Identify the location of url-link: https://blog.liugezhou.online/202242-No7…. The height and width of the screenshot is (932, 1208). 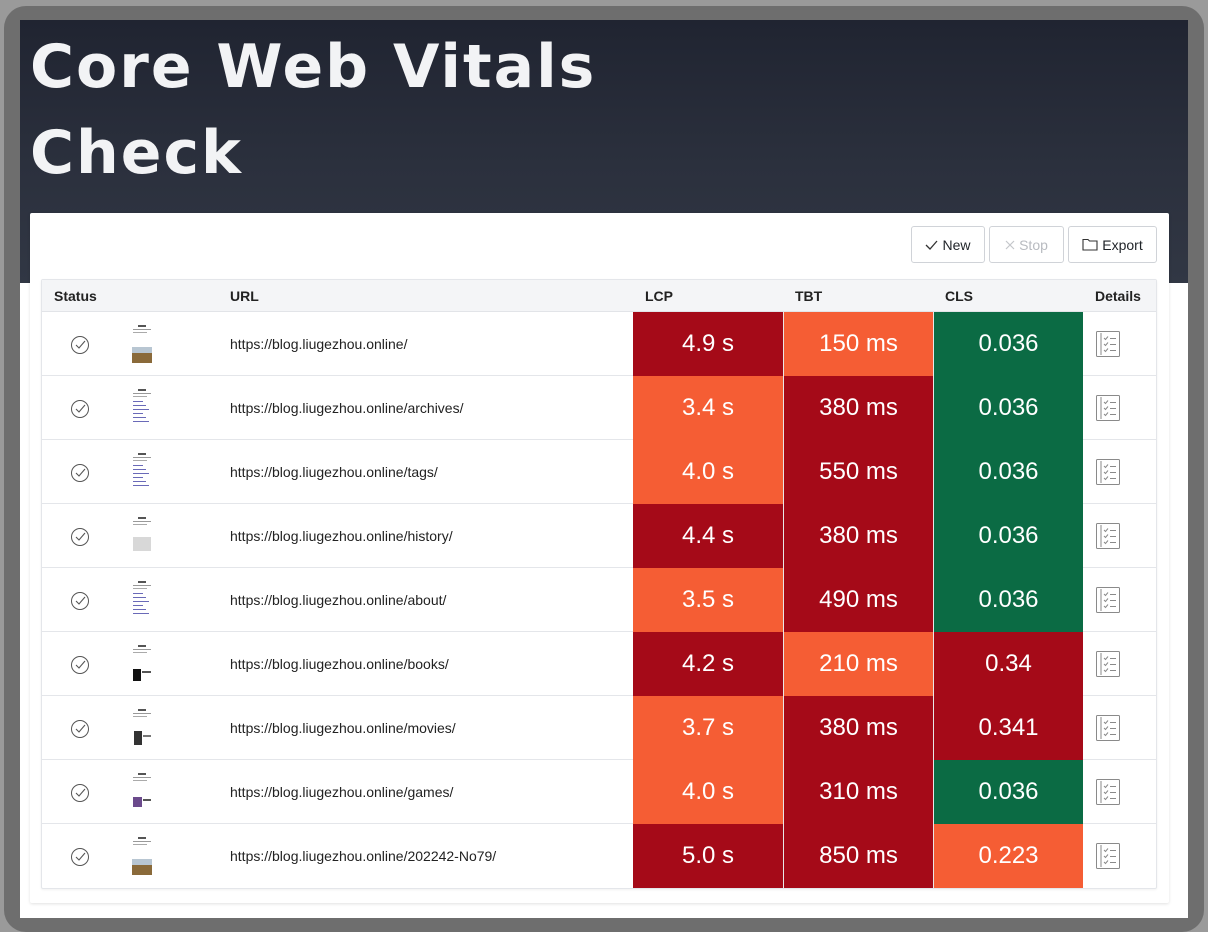
(363, 856).